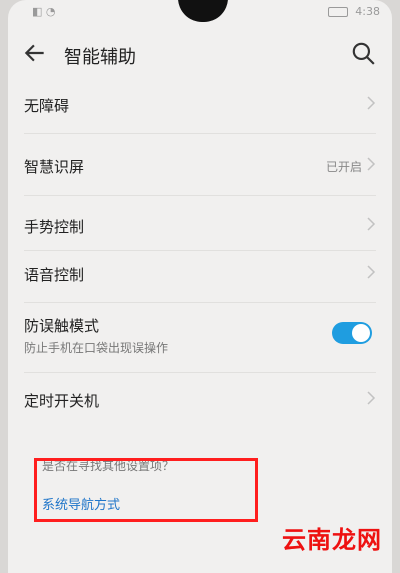 The width and height of the screenshot is (400, 573). I want to click on menu-item-voice-control: 语音控制, so click(200, 275).